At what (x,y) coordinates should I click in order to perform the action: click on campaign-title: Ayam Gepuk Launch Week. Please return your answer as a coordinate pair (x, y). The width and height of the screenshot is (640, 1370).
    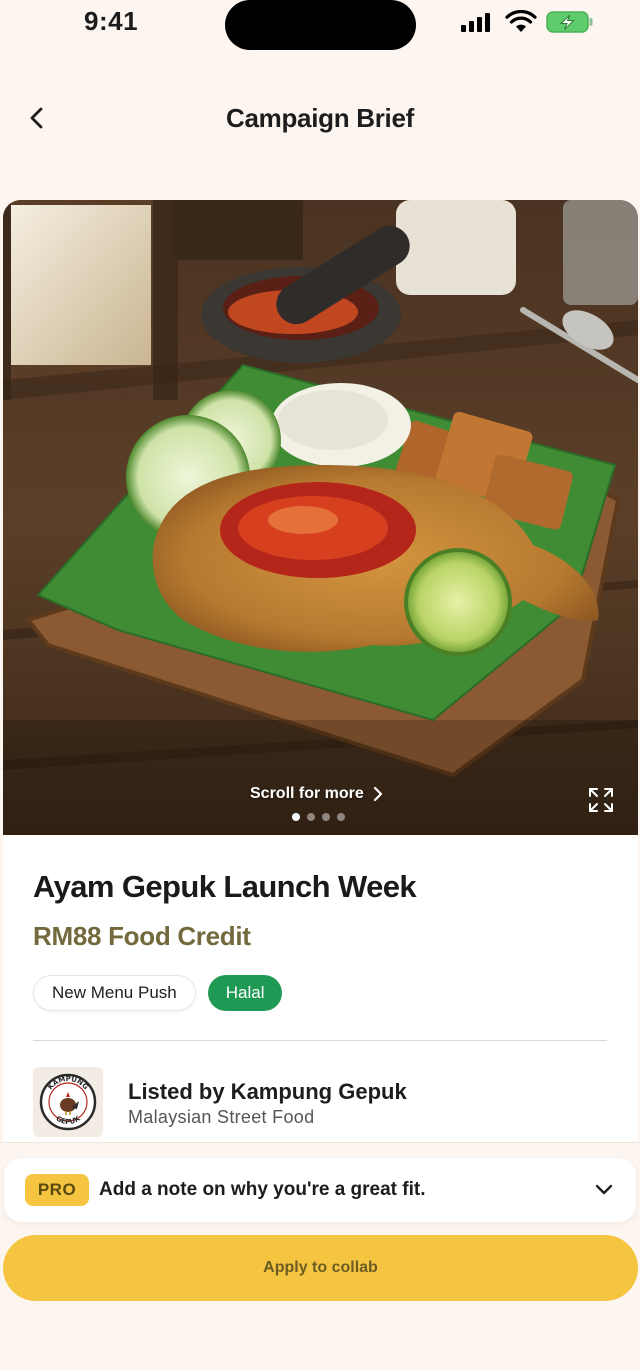
    Looking at the image, I should click on (225, 886).